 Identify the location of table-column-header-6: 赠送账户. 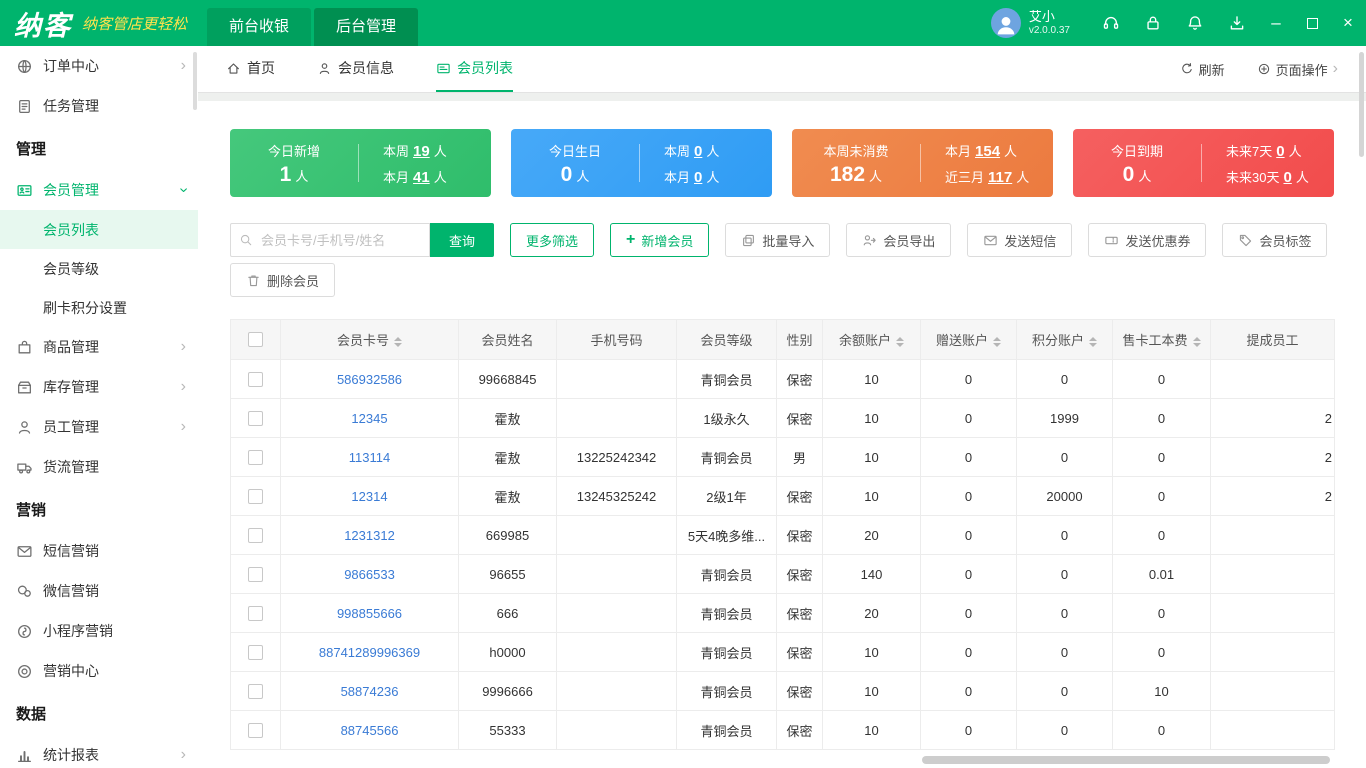
(968, 339).